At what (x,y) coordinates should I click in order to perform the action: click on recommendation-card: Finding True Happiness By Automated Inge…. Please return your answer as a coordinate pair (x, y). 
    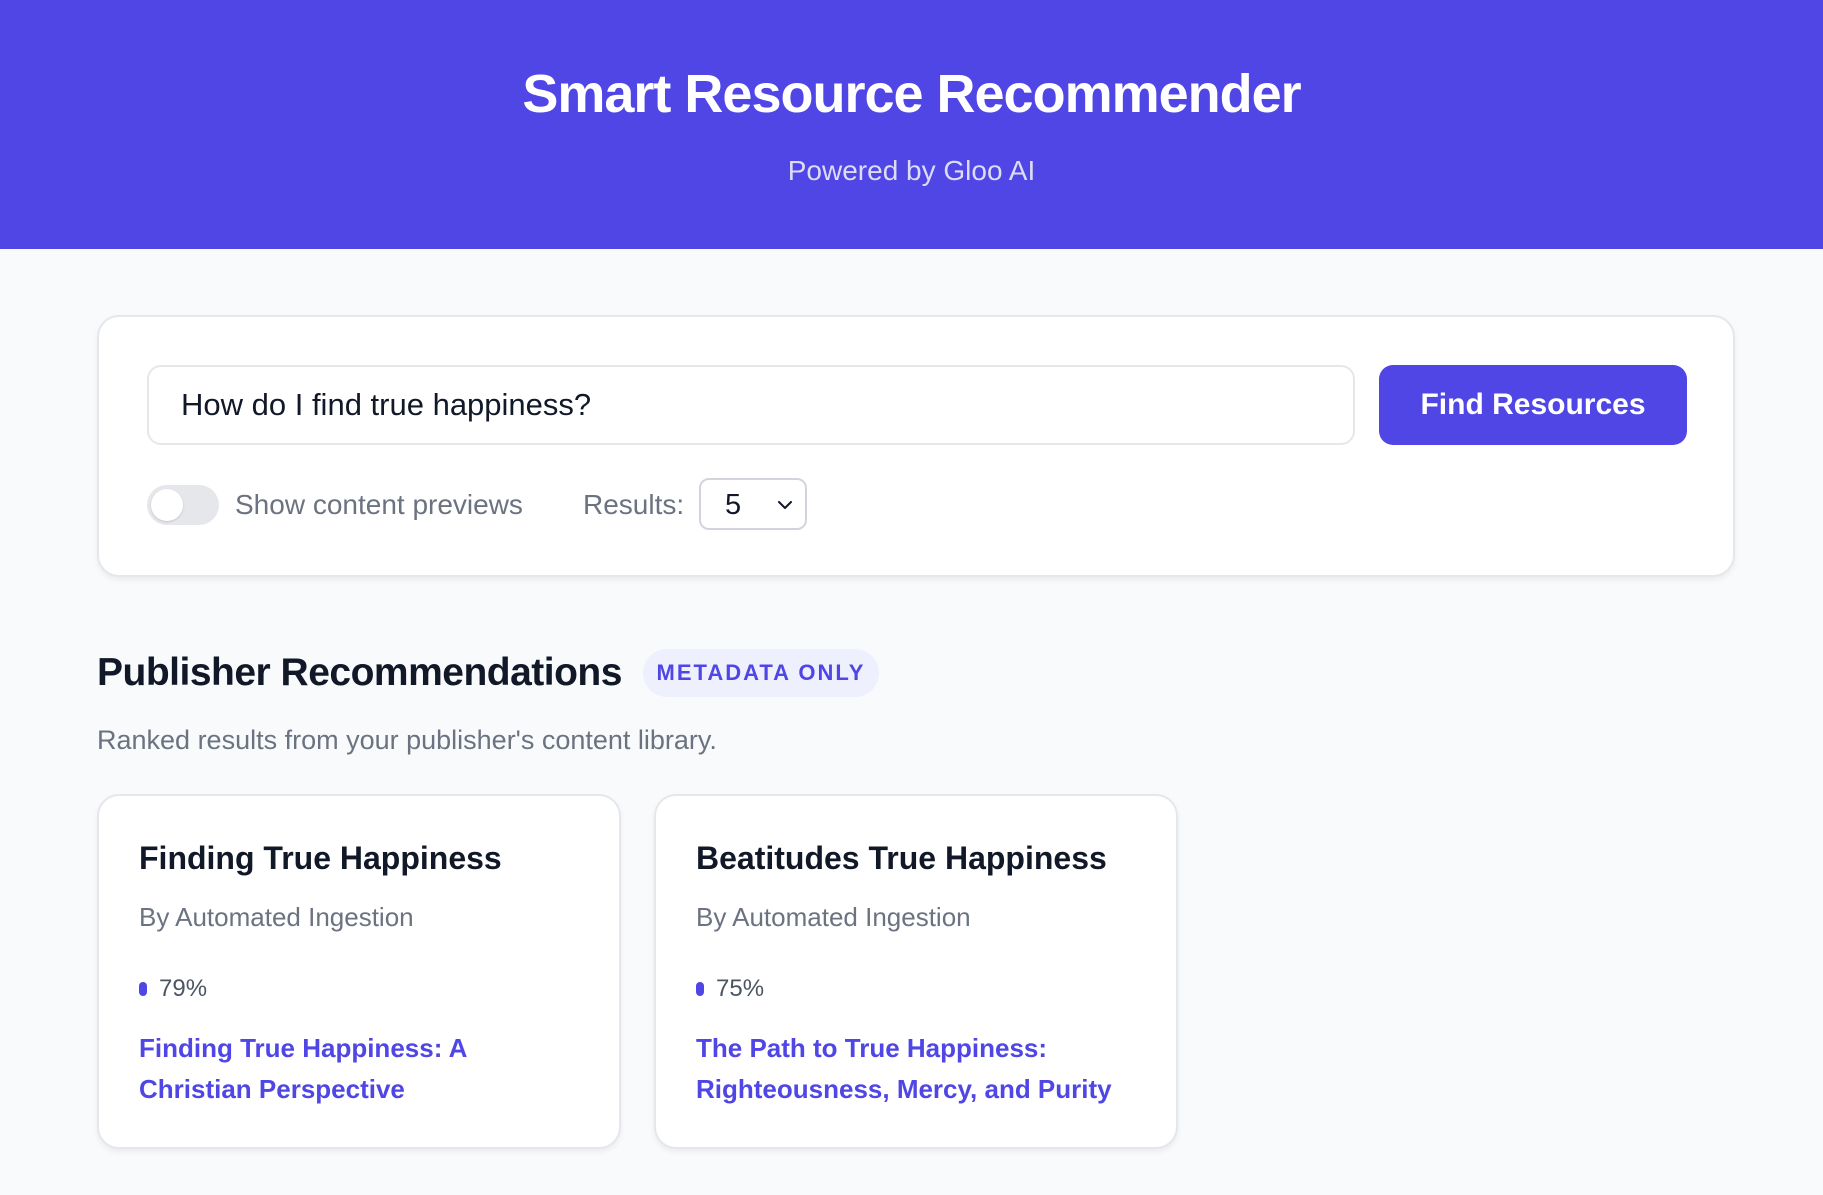
    Looking at the image, I should click on (359, 971).